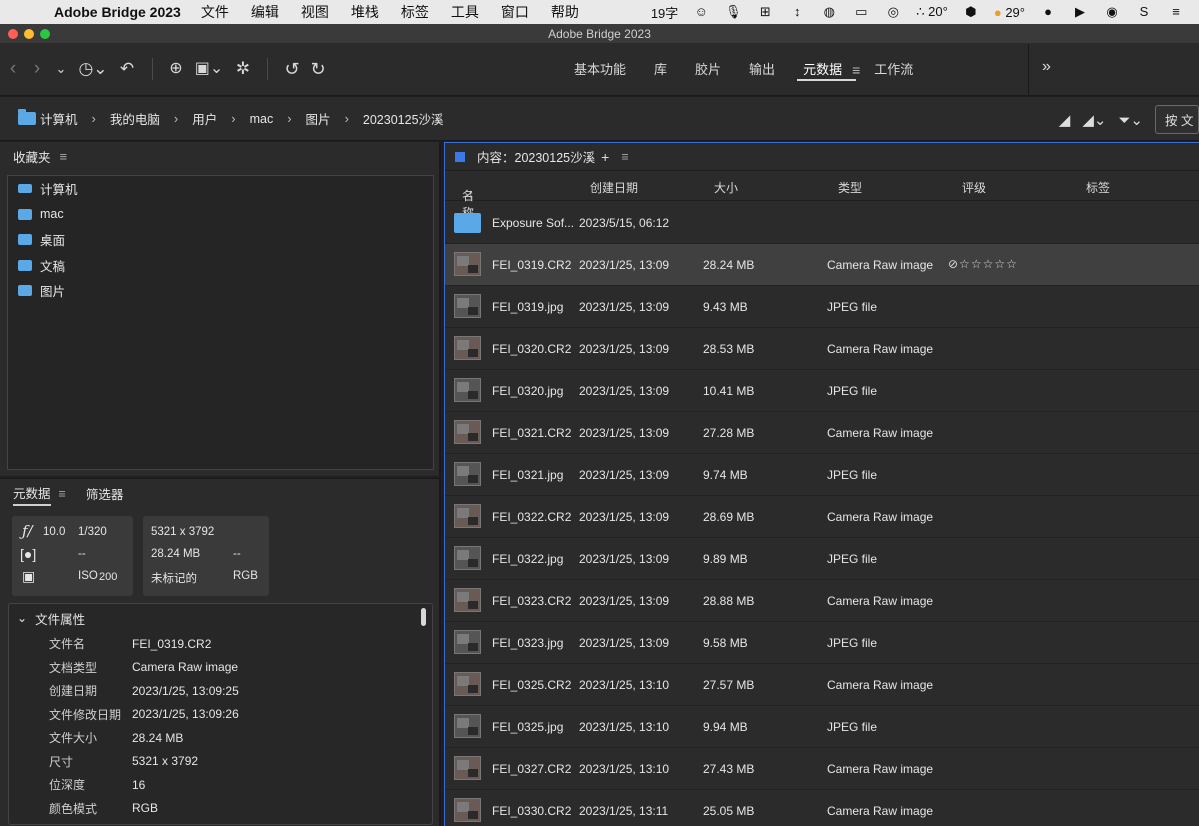  I want to click on folder-icon, so click(467, 223).